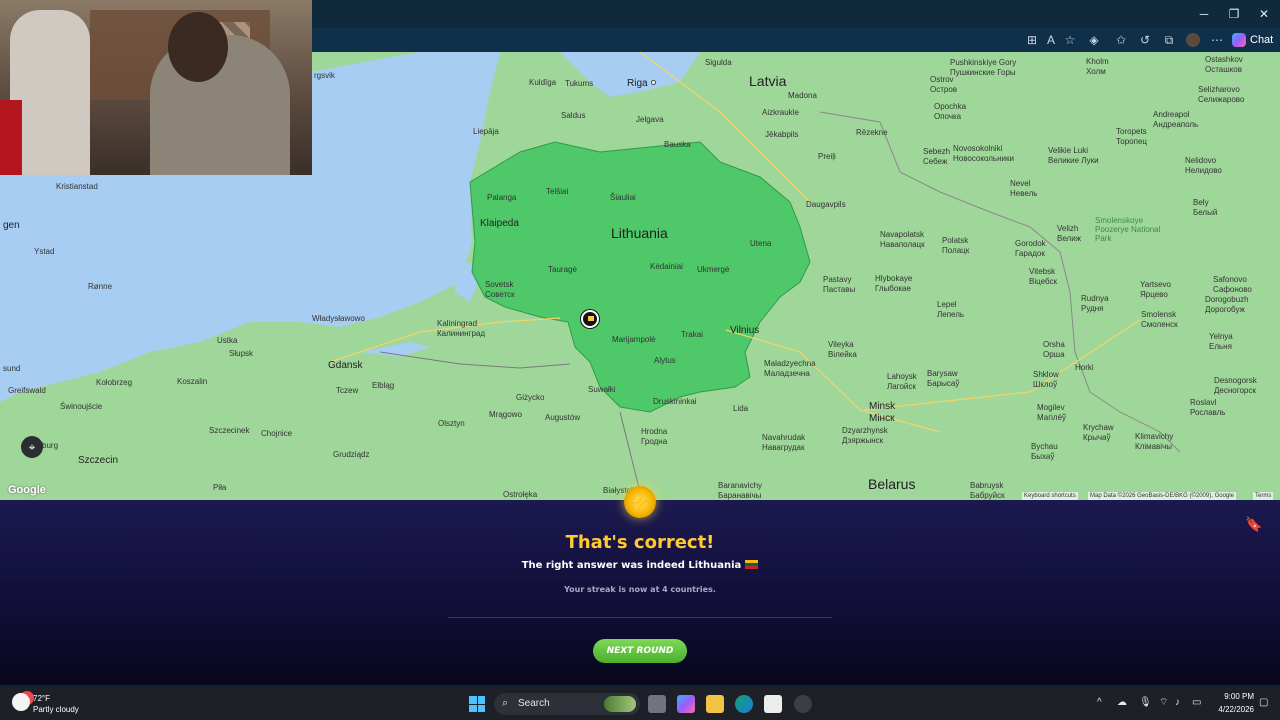  What do you see at coordinates (657, 704) in the screenshot?
I see `task-view-icon` at bounding box center [657, 704].